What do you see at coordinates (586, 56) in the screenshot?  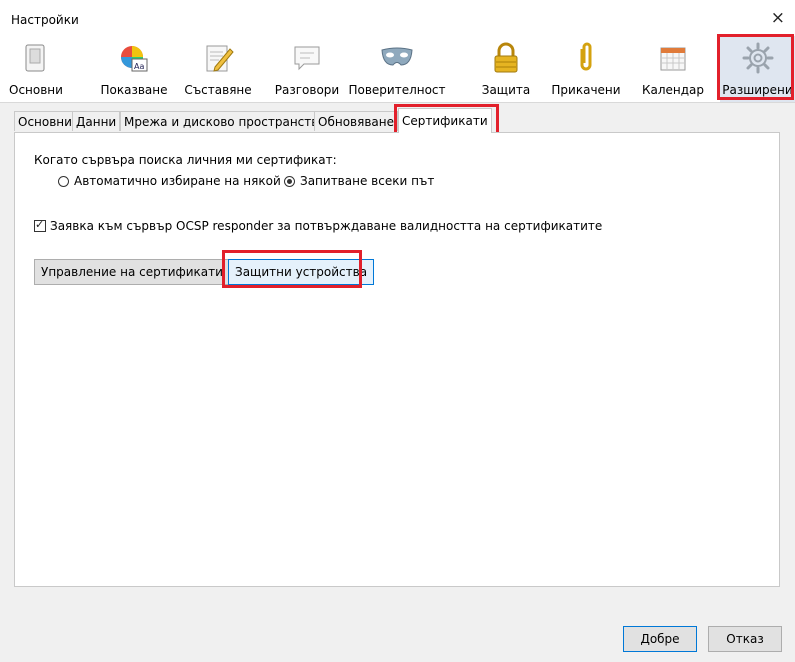 I see `attachment-clip-icon` at bounding box center [586, 56].